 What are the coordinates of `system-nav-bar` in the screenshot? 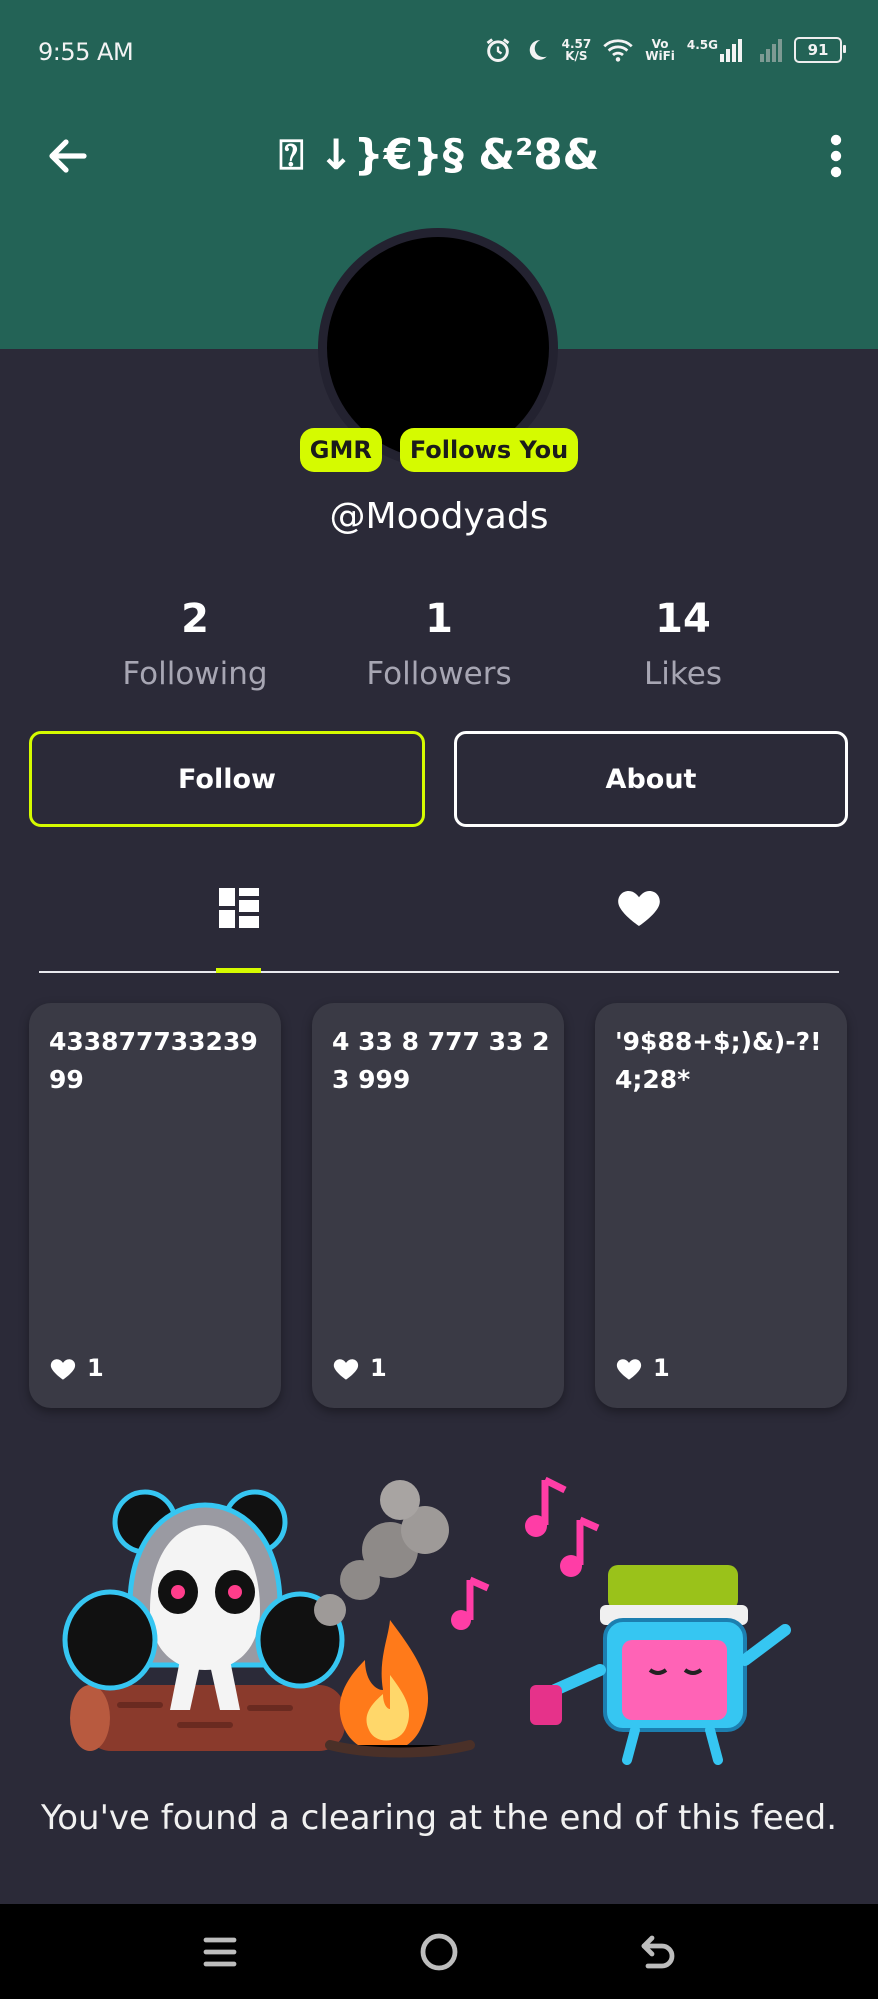 It's located at (439, 1951).